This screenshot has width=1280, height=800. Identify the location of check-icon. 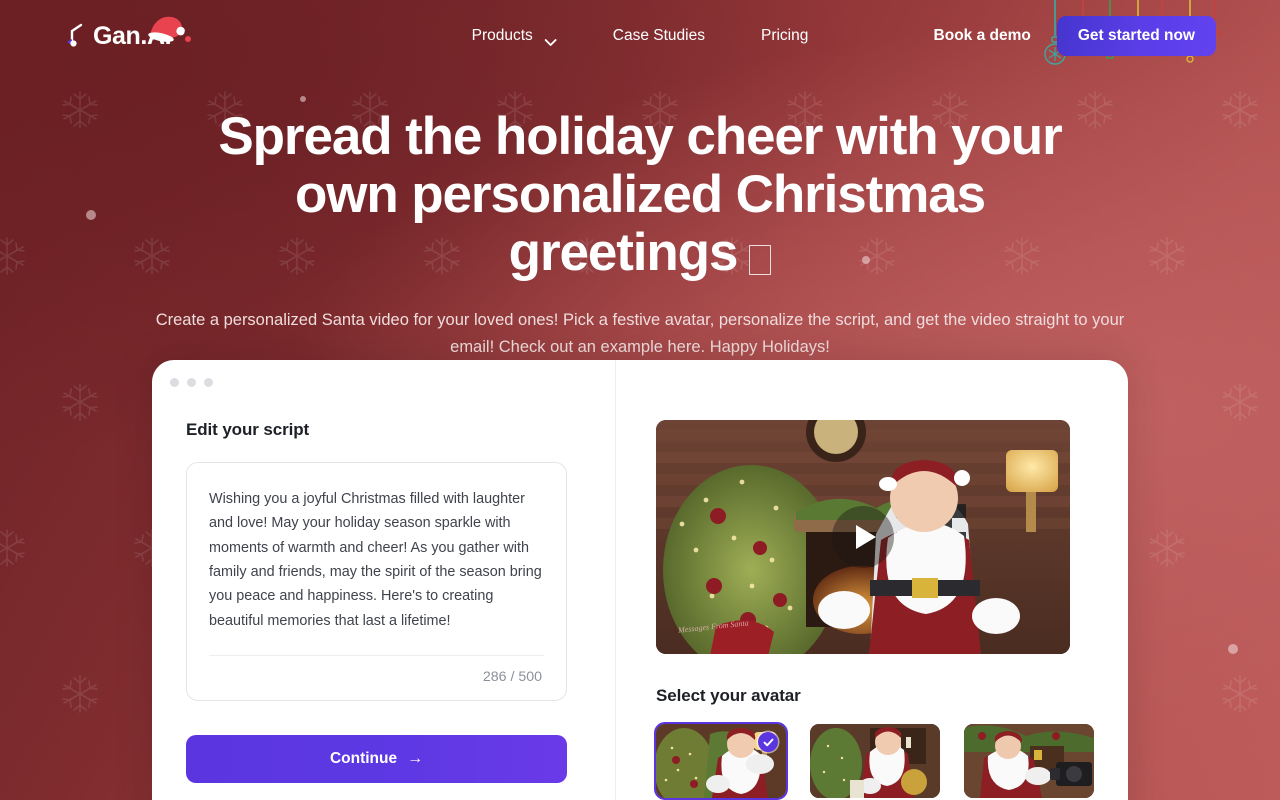
(768, 742).